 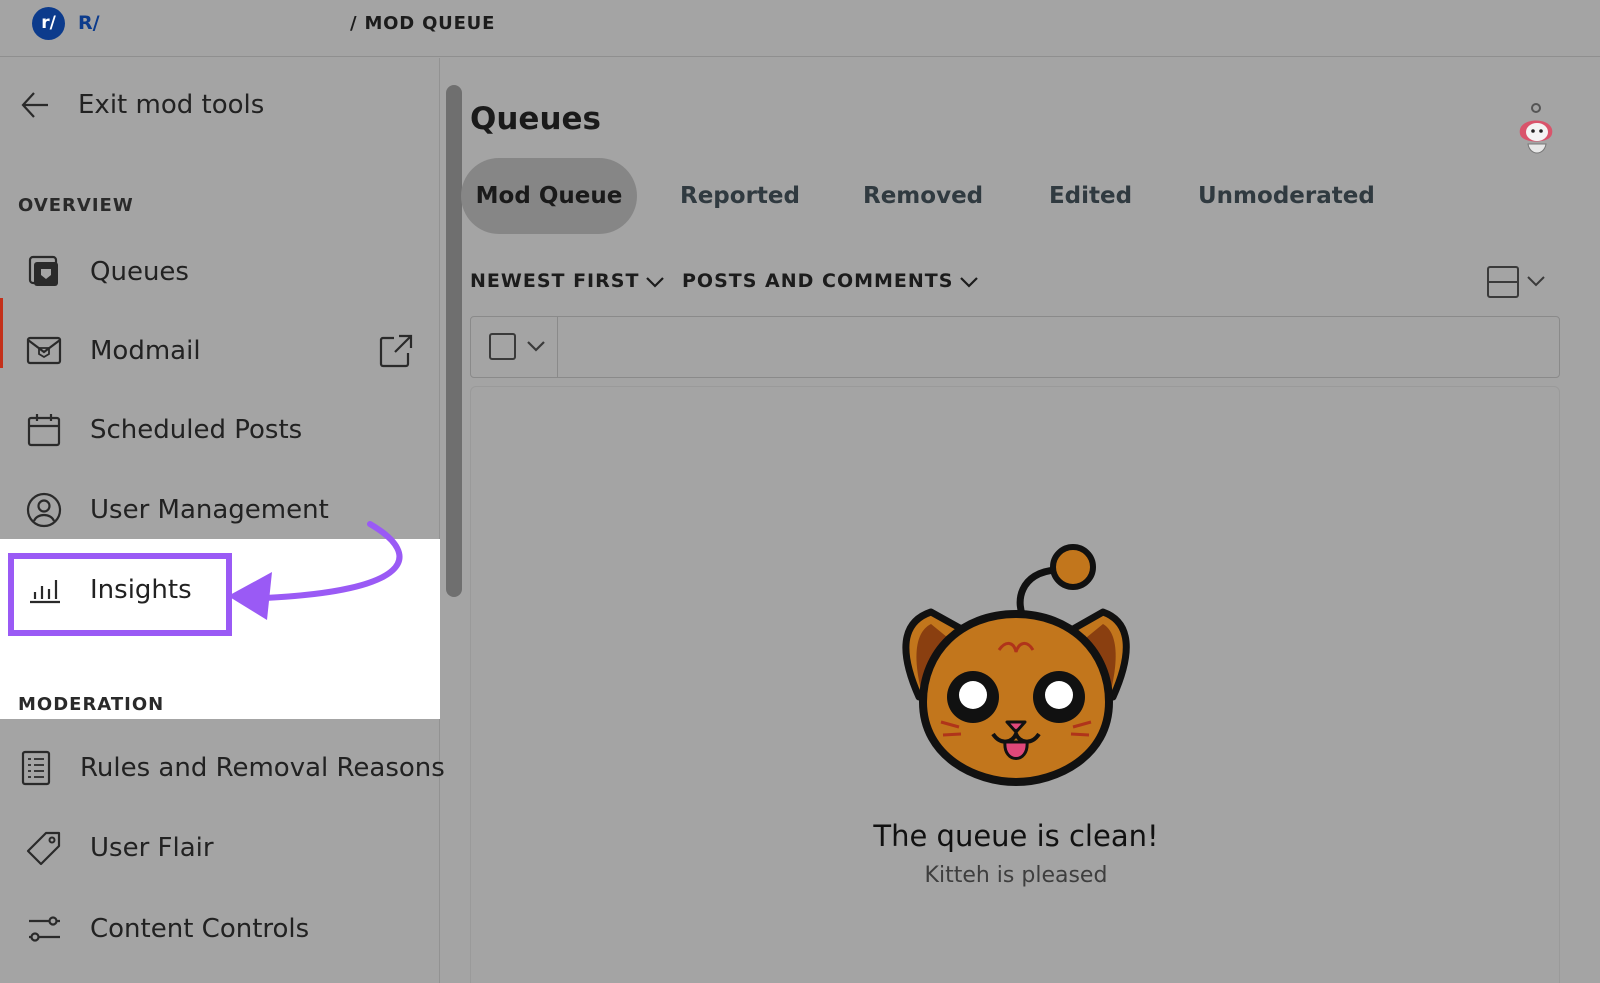 I want to click on sidebar-item-label: Queues, so click(x=139, y=272).